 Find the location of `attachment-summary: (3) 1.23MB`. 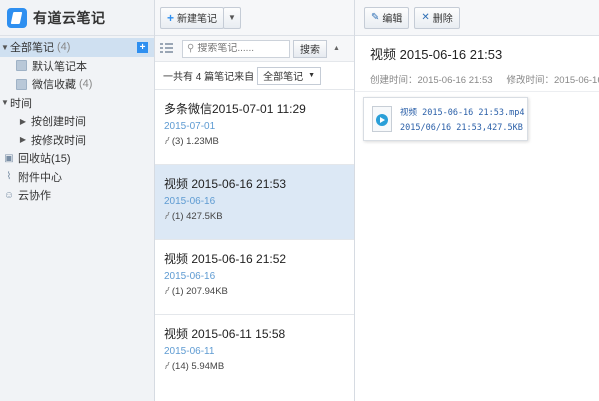

attachment-summary: (3) 1.23MB is located at coordinates (195, 141).